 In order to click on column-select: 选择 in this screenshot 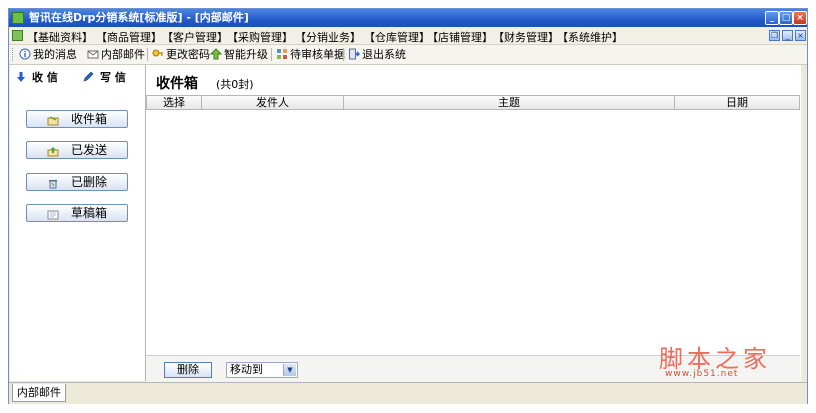, I will do `click(174, 102)`.